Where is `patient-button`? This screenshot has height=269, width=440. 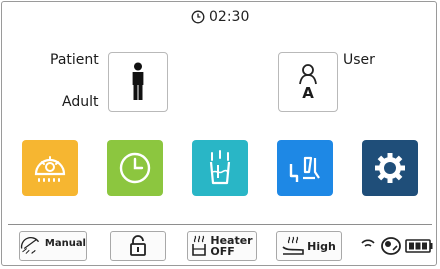
patient-button is located at coordinates (138, 82).